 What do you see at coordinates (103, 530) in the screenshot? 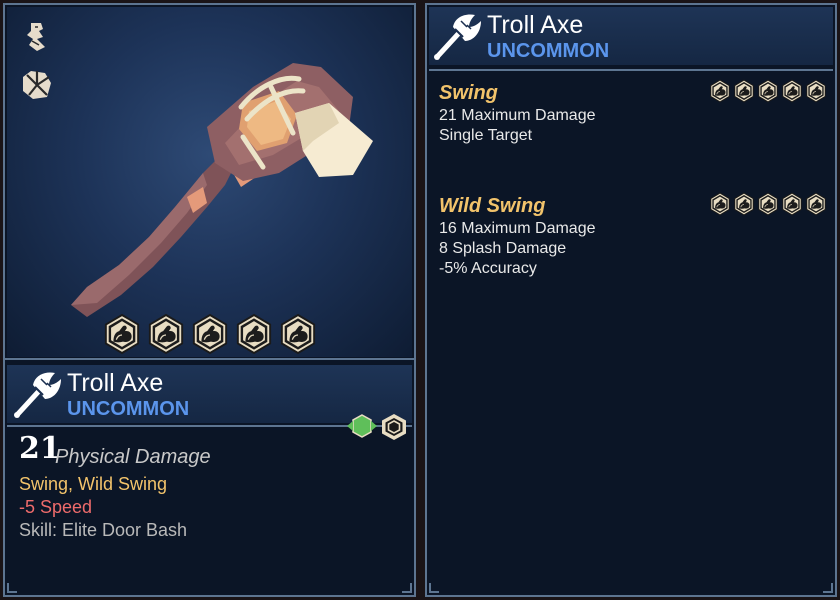
I see `special-skill: Skill: Elite Door Bash` at bounding box center [103, 530].